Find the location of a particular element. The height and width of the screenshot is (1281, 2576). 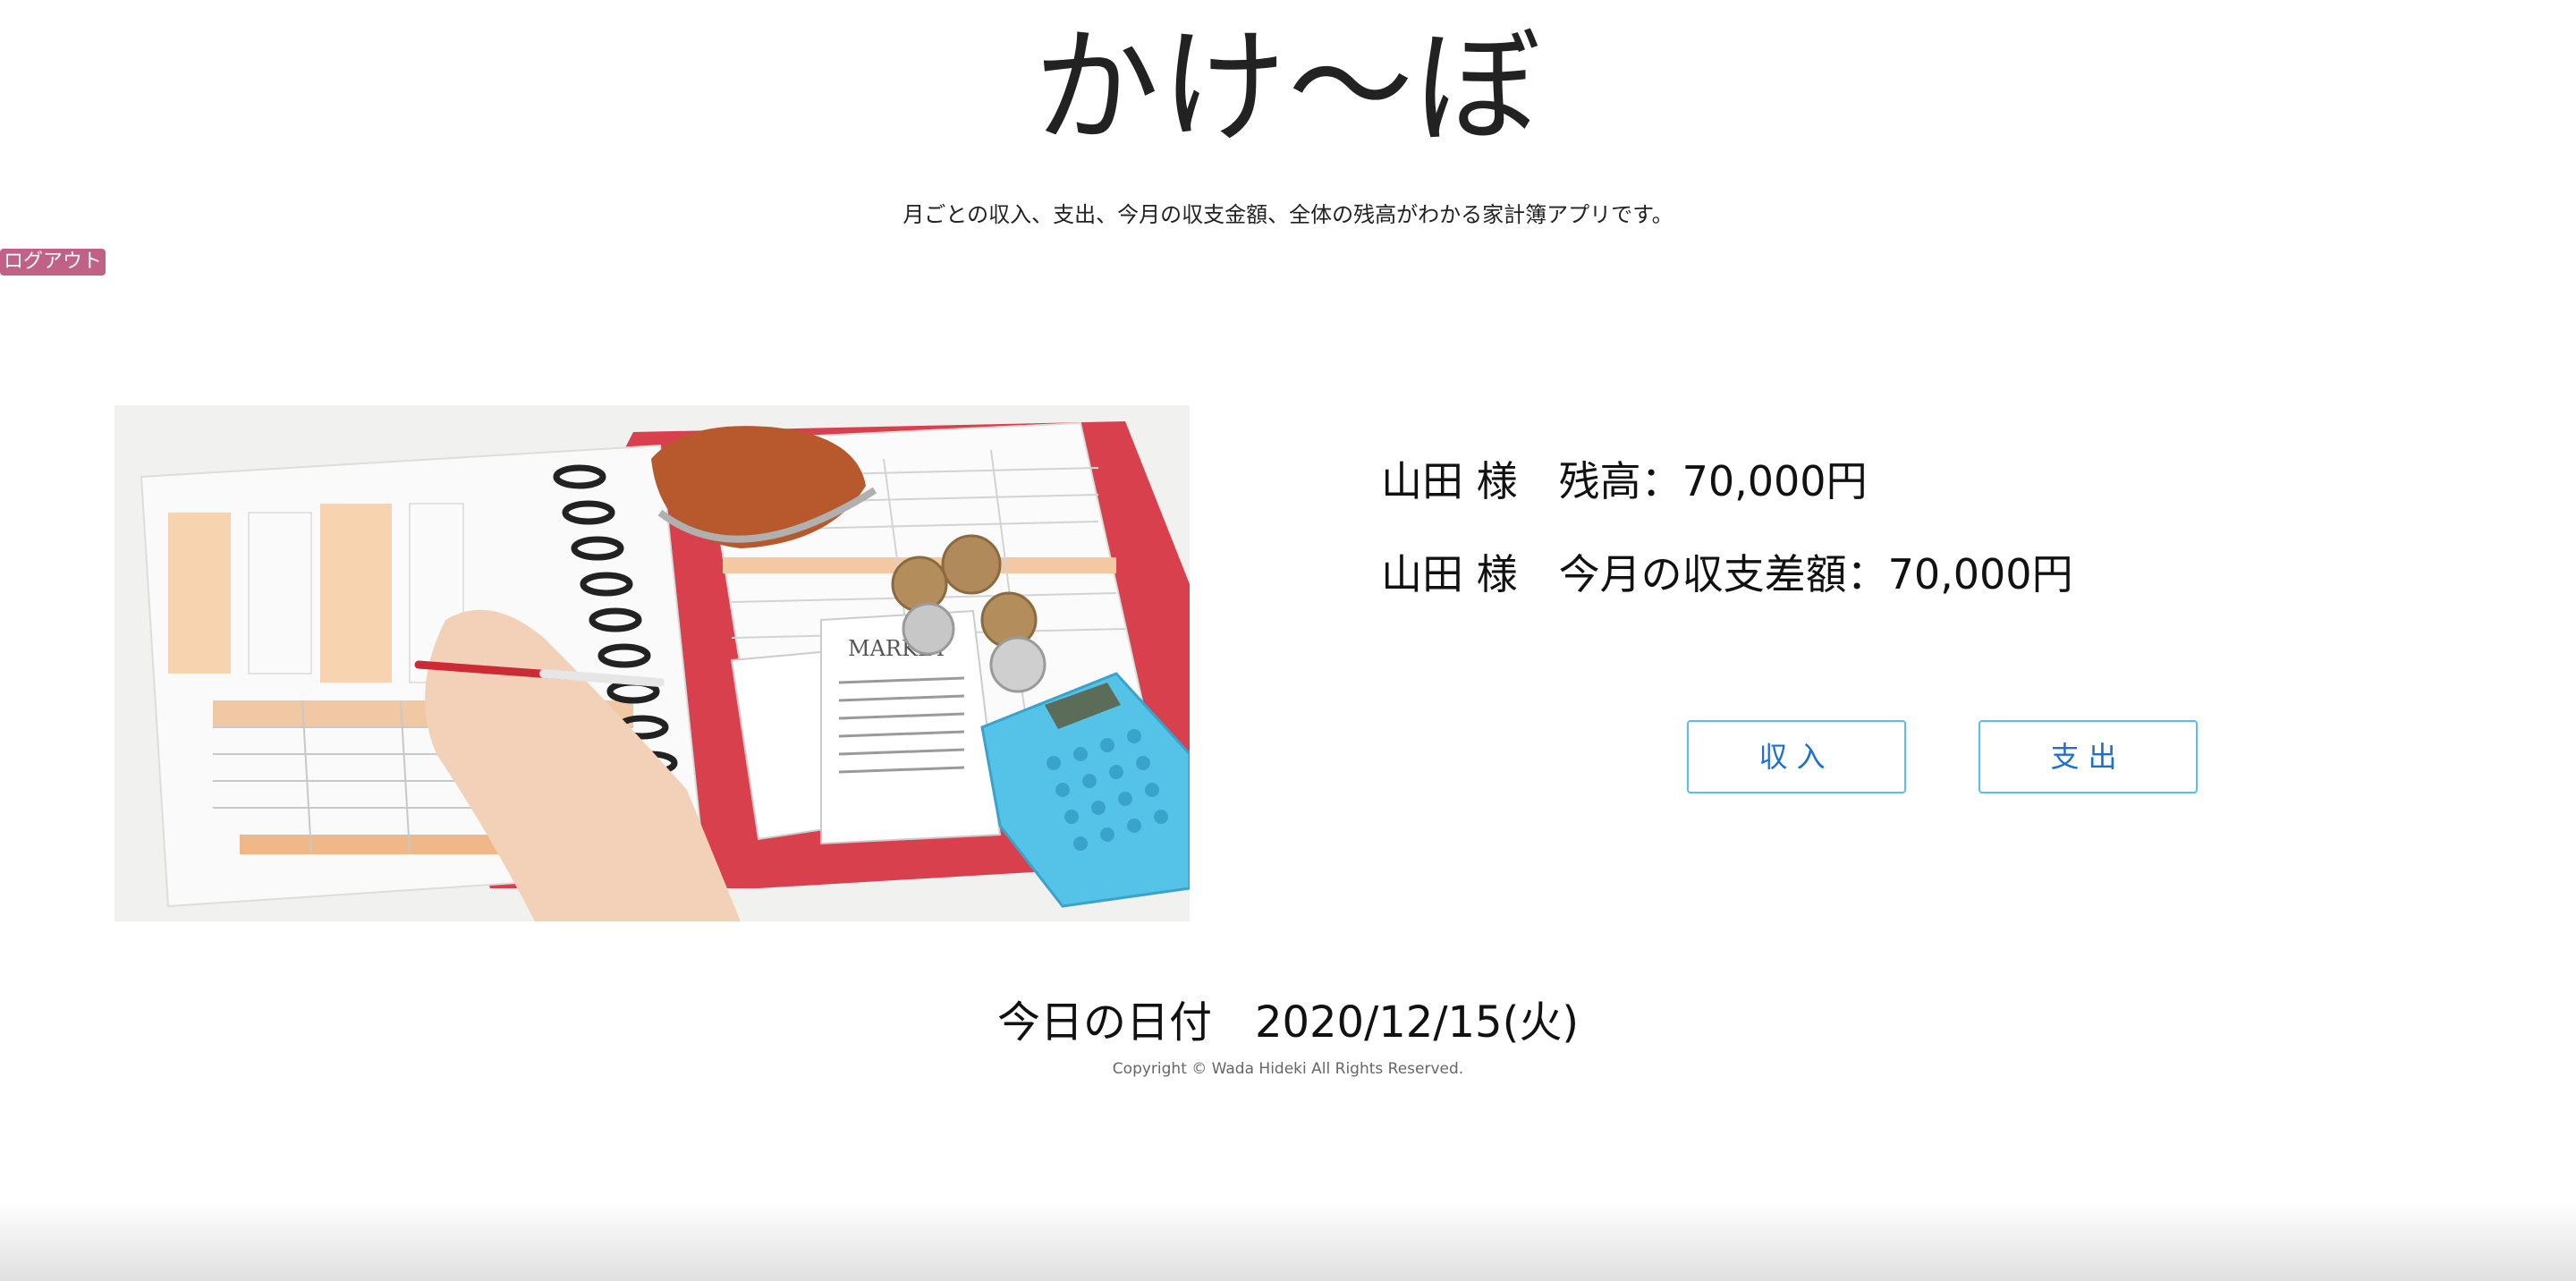

balance-text: 山田 様 残高：70,000円 is located at coordinates (1624, 481).